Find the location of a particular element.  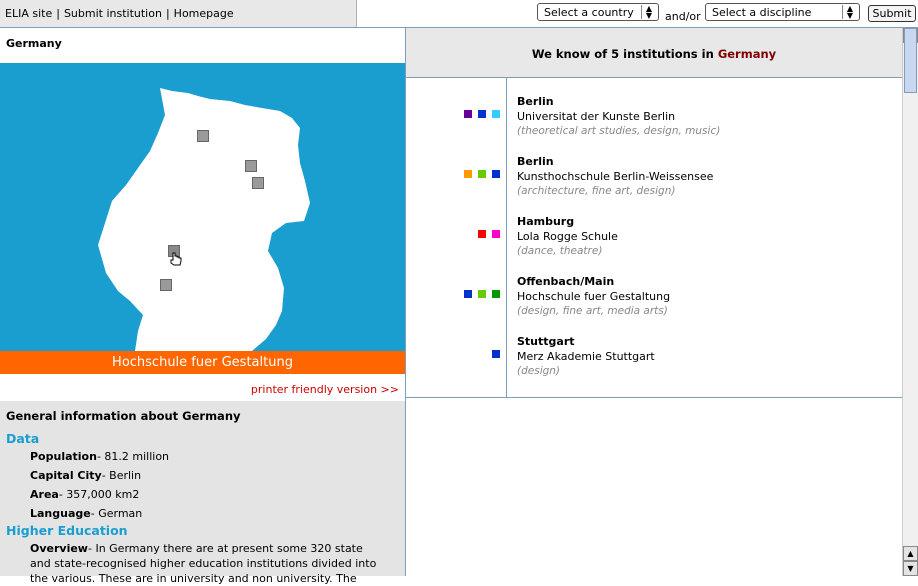

country-select-value: Select a country is located at coordinates (589, 12).